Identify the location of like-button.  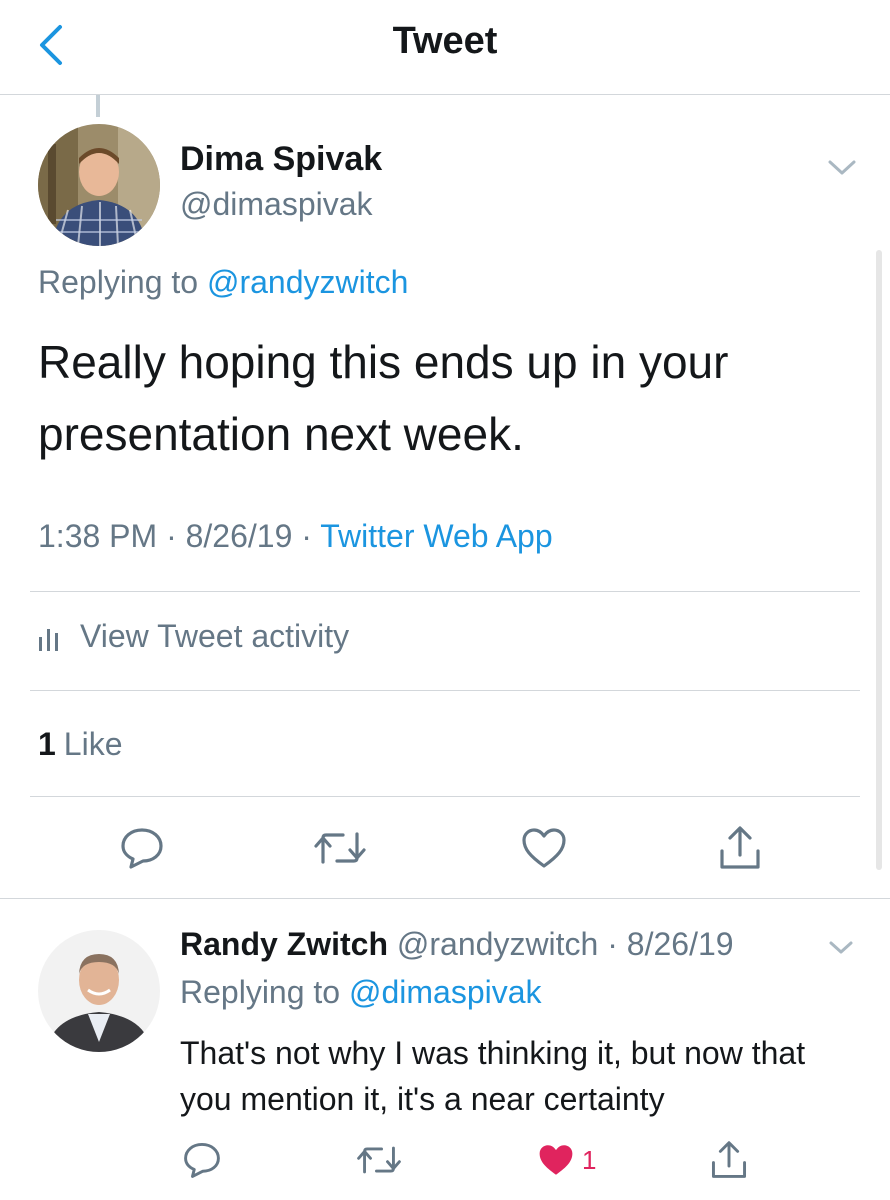
(544, 848).